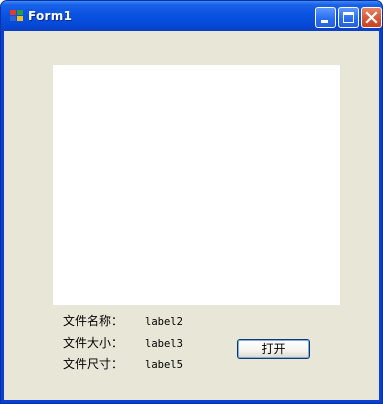 This screenshot has width=383, height=404. I want to click on close-icon, so click(371, 17).